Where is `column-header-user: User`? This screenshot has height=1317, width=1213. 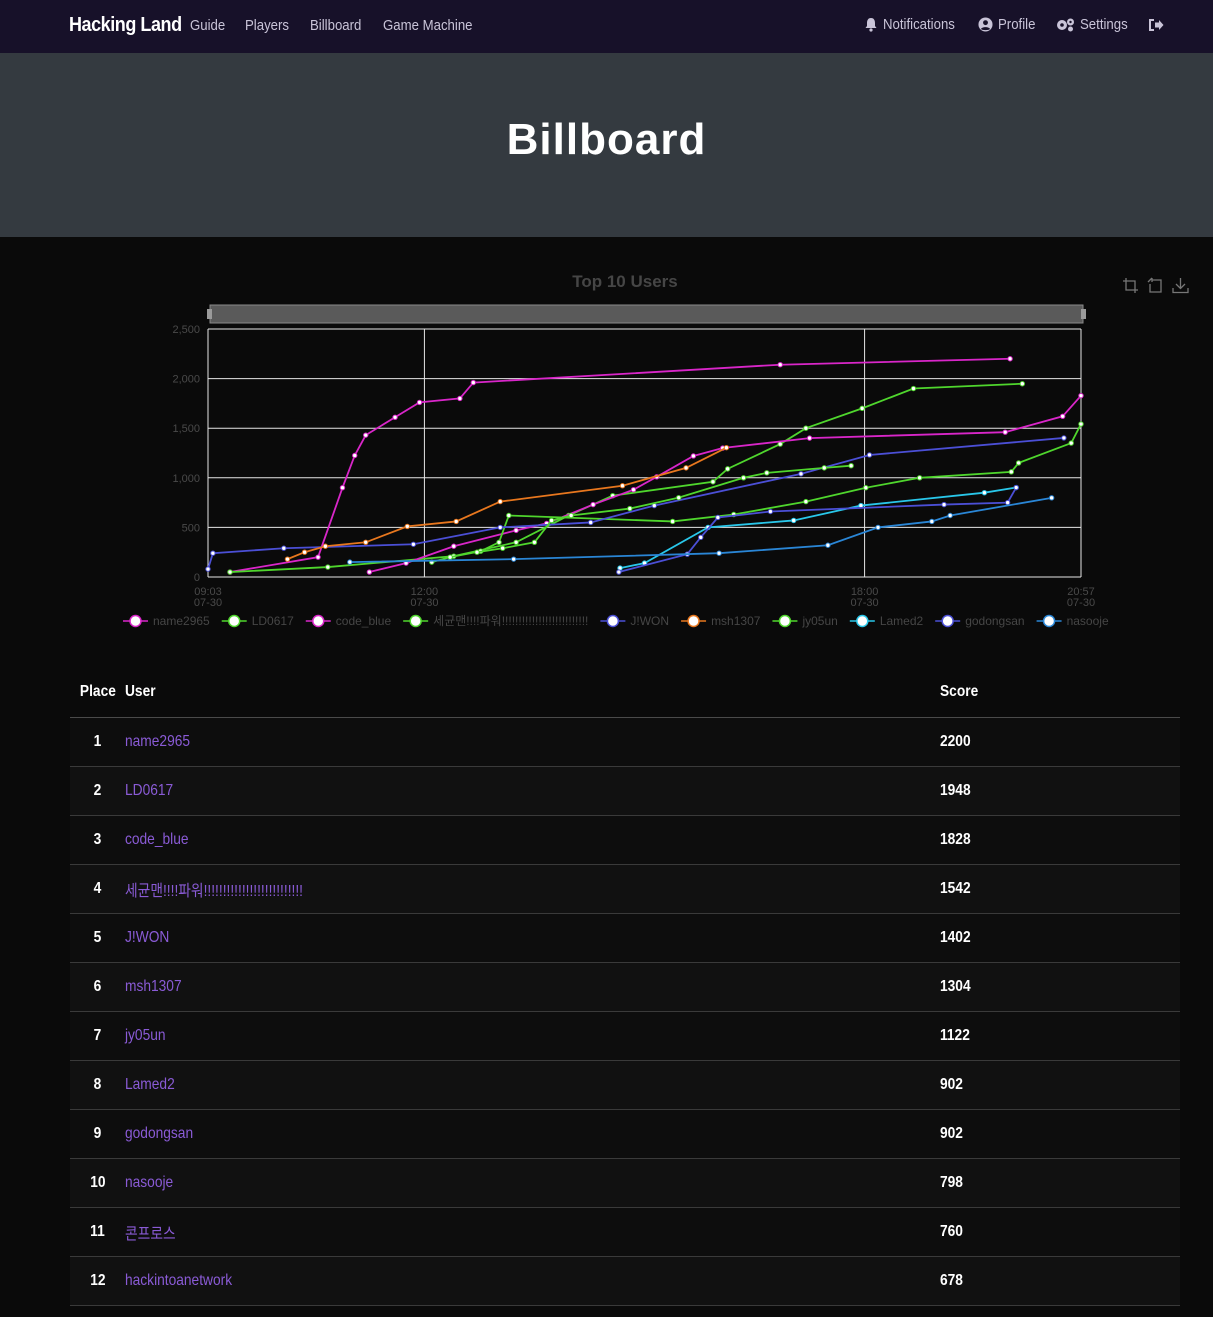 column-header-user: User is located at coordinates (532, 693).